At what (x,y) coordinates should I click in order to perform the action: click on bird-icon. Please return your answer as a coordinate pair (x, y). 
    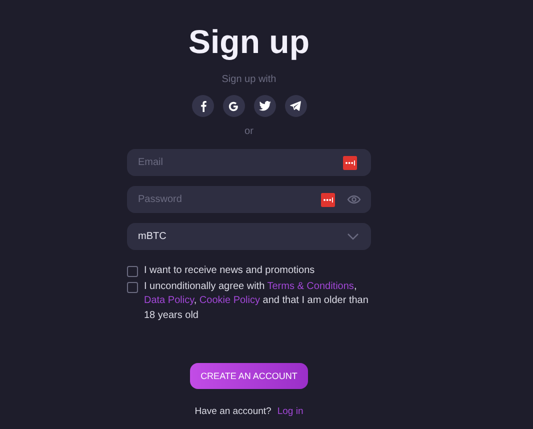
    Looking at the image, I should click on (264, 106).